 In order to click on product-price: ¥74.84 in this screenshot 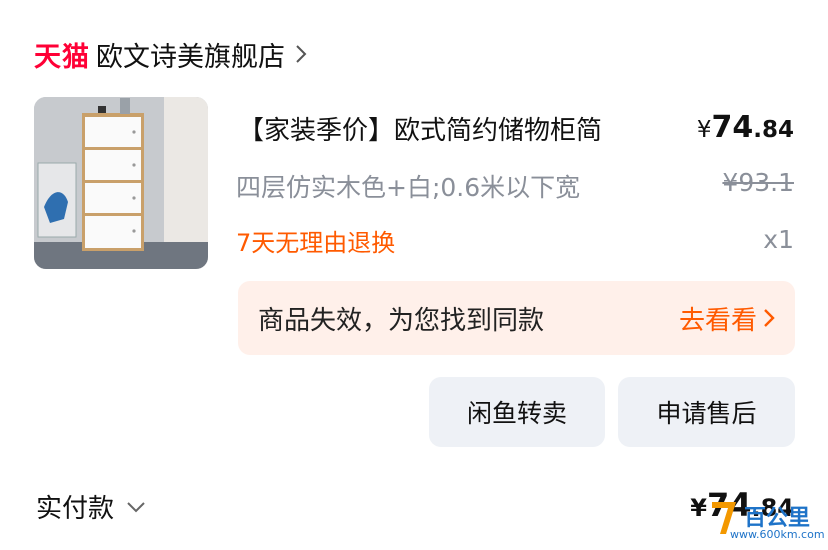, I will do `click(745, 127)`.